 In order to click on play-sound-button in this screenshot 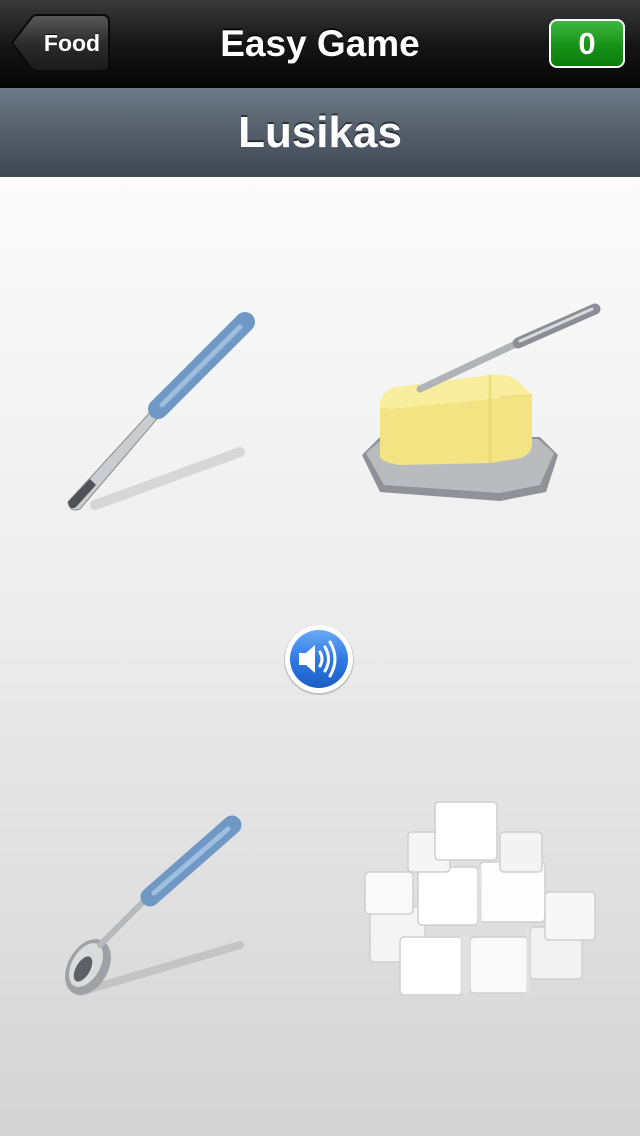, I will do `click(319, 660)`.